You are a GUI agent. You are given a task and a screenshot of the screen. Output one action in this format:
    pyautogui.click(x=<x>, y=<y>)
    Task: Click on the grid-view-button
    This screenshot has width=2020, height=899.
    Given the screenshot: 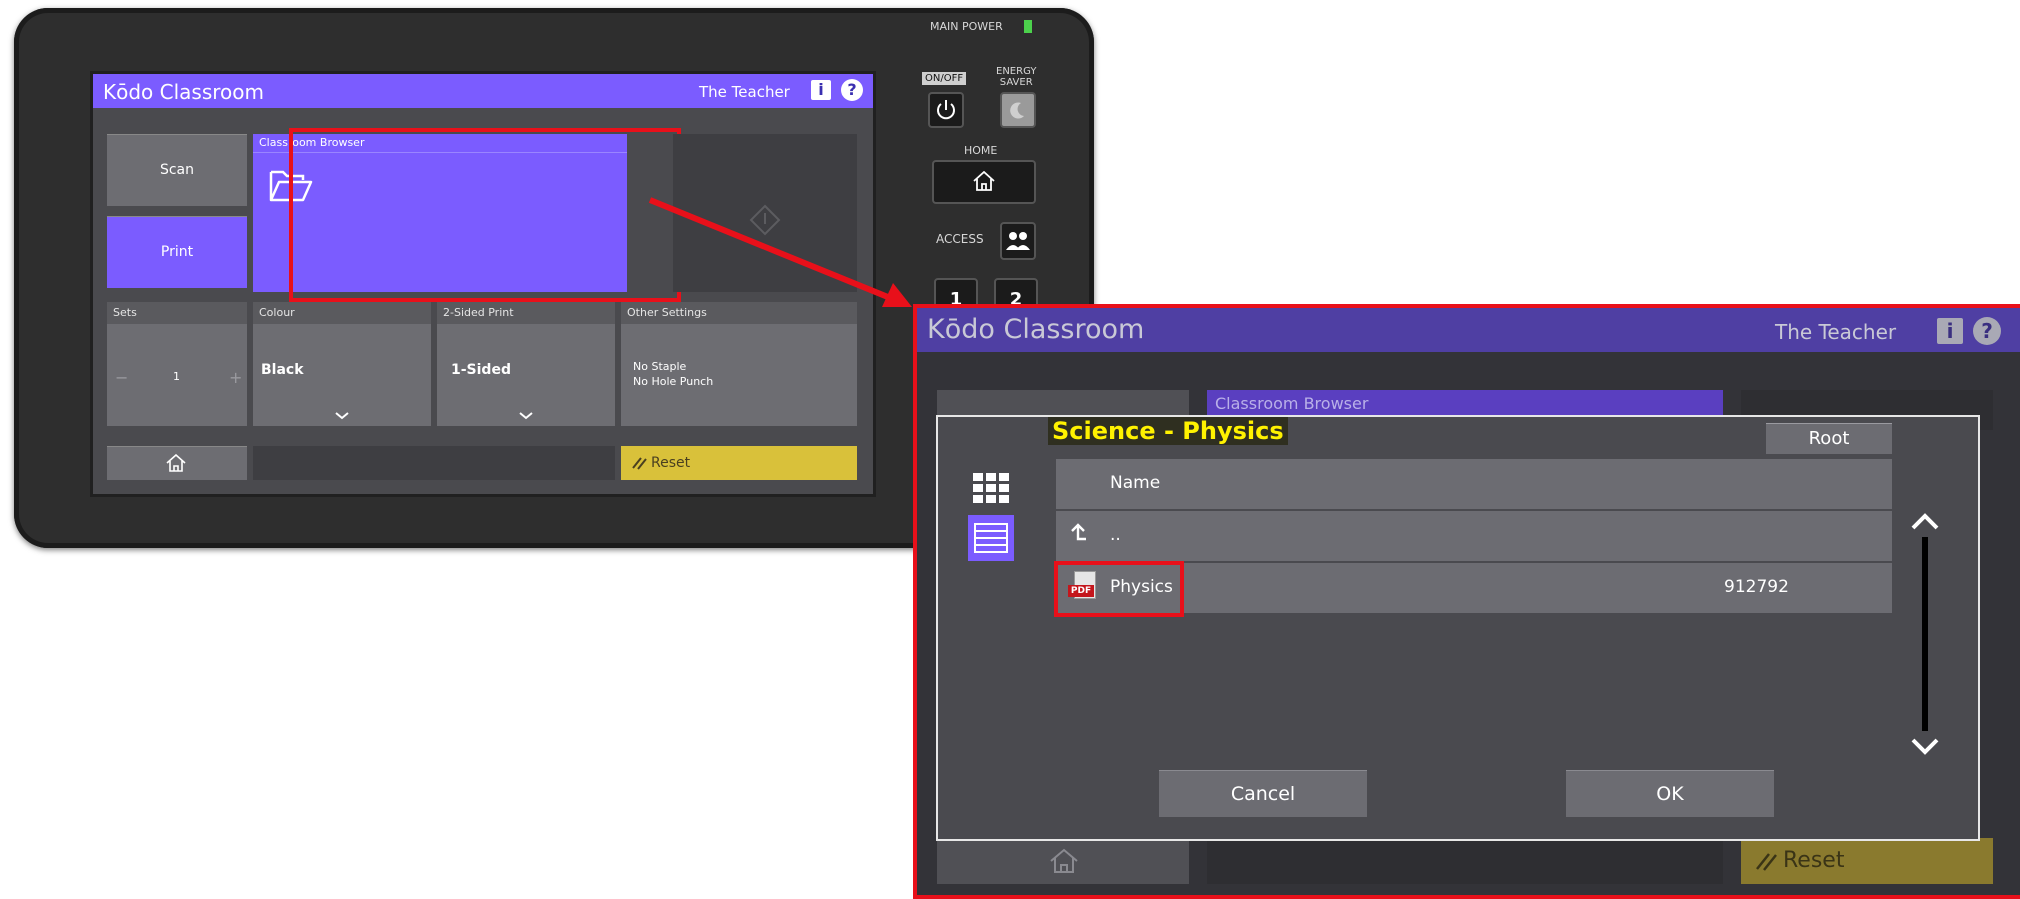 What is the action you would take?
    pyautogui.click(x=991, y=488)
    